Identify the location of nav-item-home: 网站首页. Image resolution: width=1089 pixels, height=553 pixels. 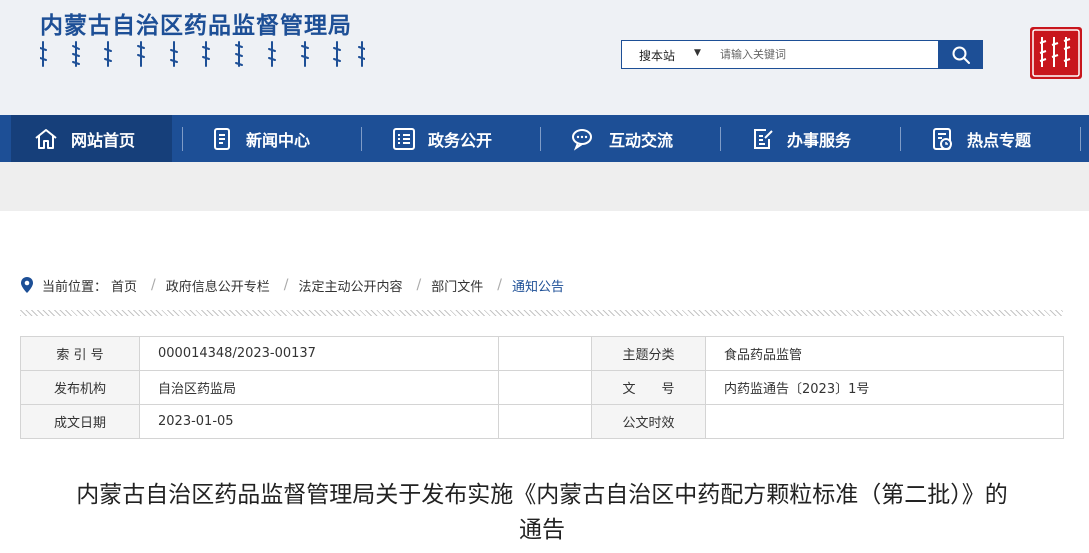
(91, 138).